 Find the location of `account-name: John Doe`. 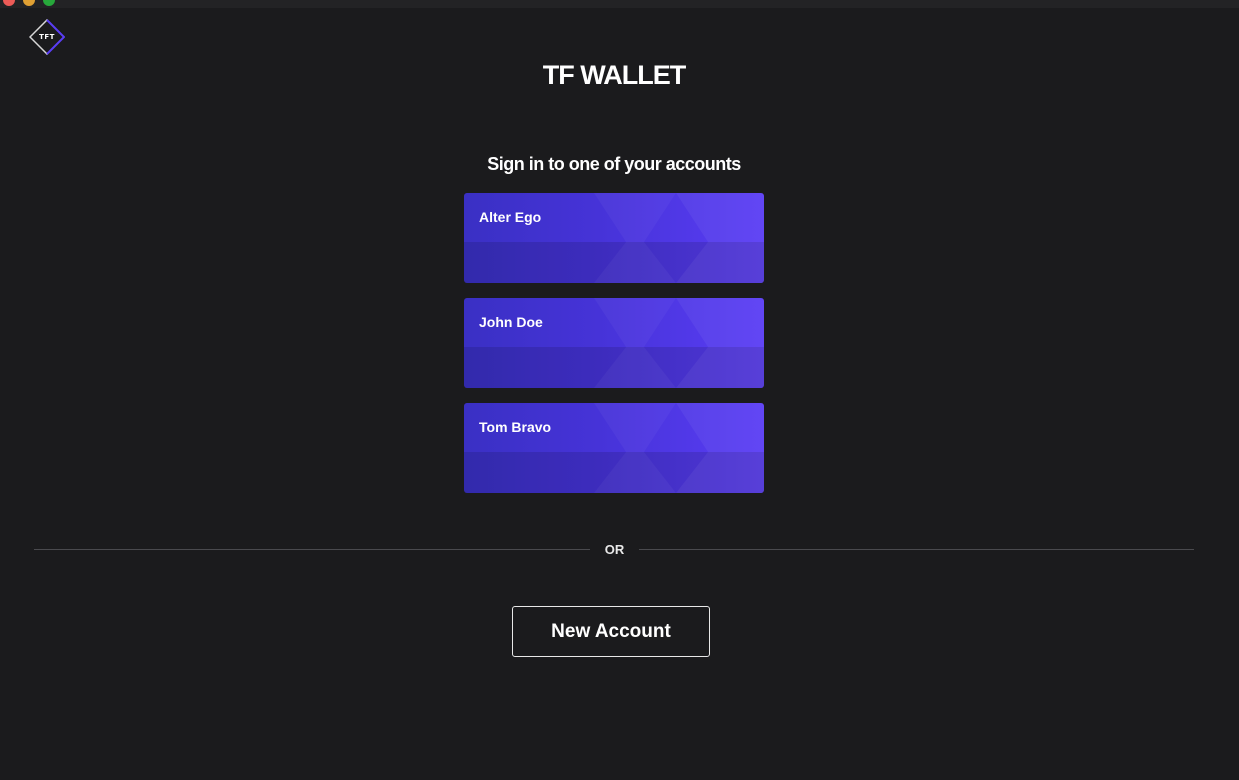

account-name: John Doe is located at coordinates (511, 322).